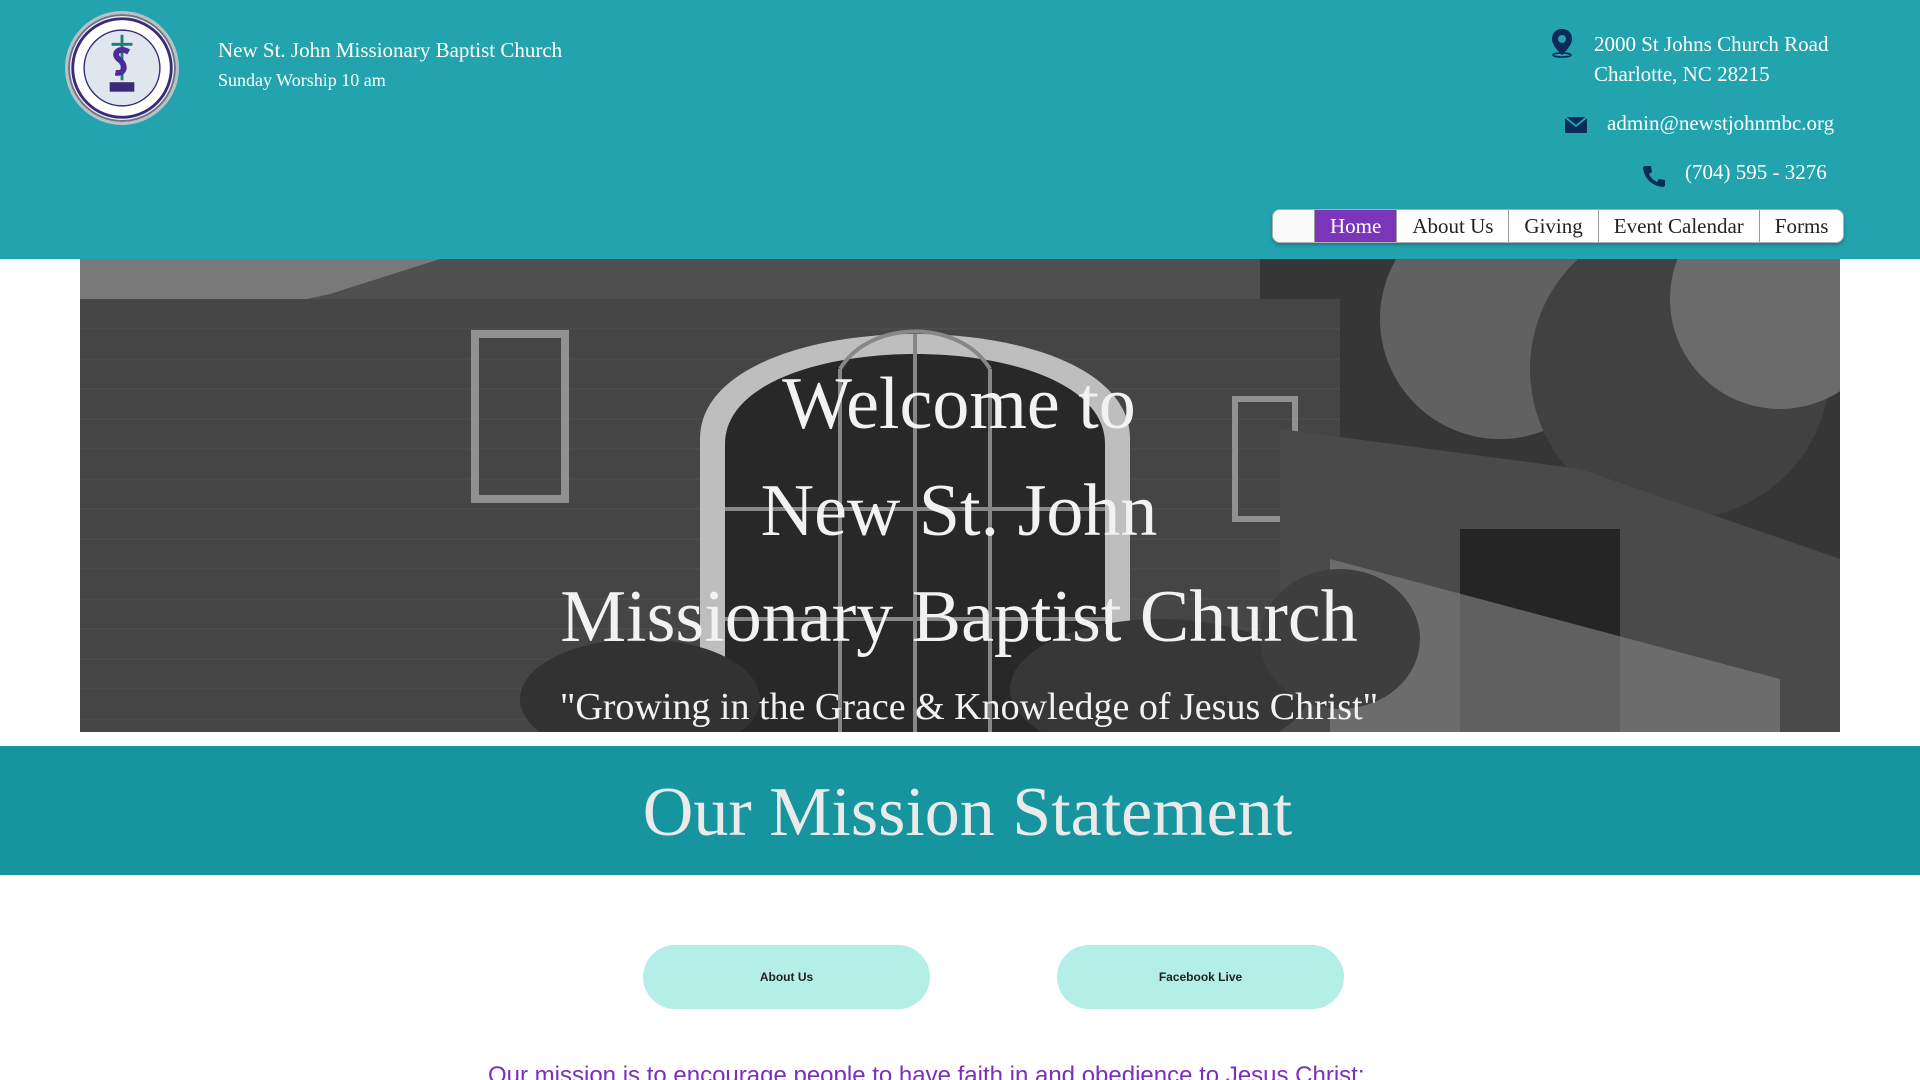 Image resolution: width=1920 pixels, height=1080 pixels. Describe the element at coordinates (1554, 226) in the screenshot. I see `nav-giving: Giving` at that location.